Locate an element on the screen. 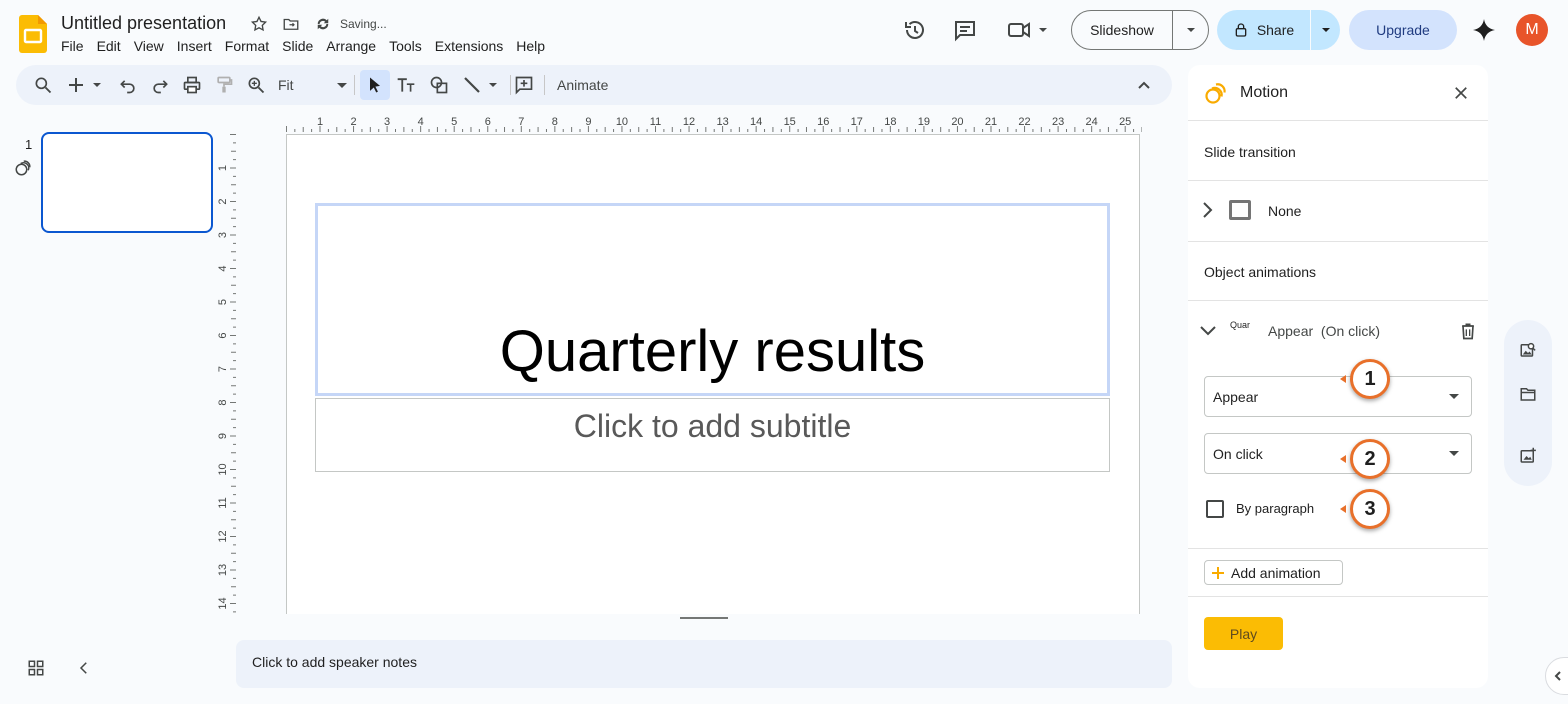 This screenshot has width=1568, height=704. slide-number: 1 is located at coordinates (29, 144).